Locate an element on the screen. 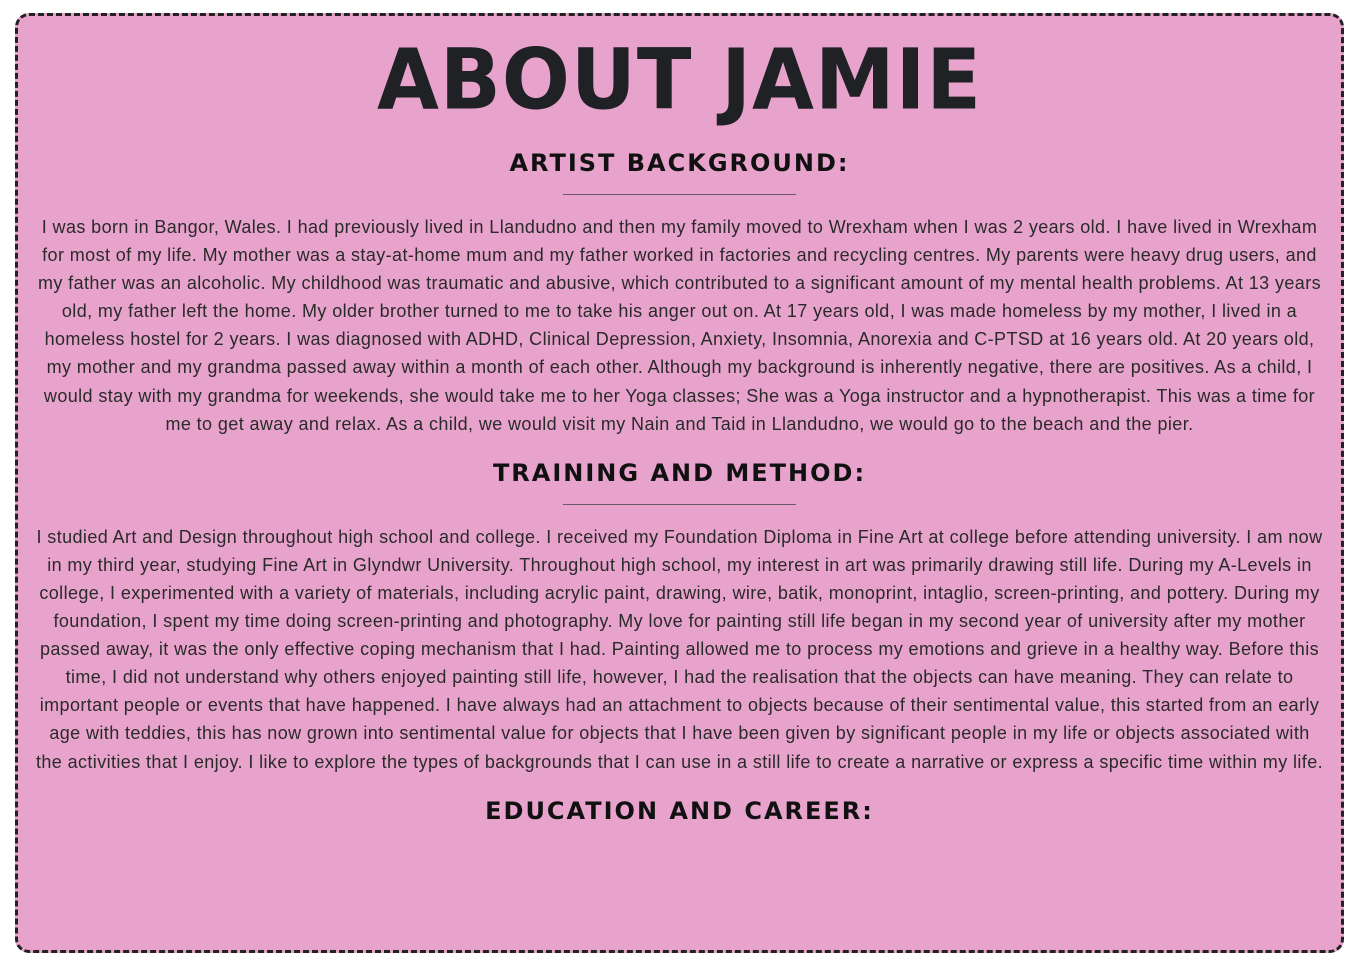 This screenshot has width=1361, height=953. artist-background-heading: ARTIST BACKGROUND: is located at coordinates (679, 163).